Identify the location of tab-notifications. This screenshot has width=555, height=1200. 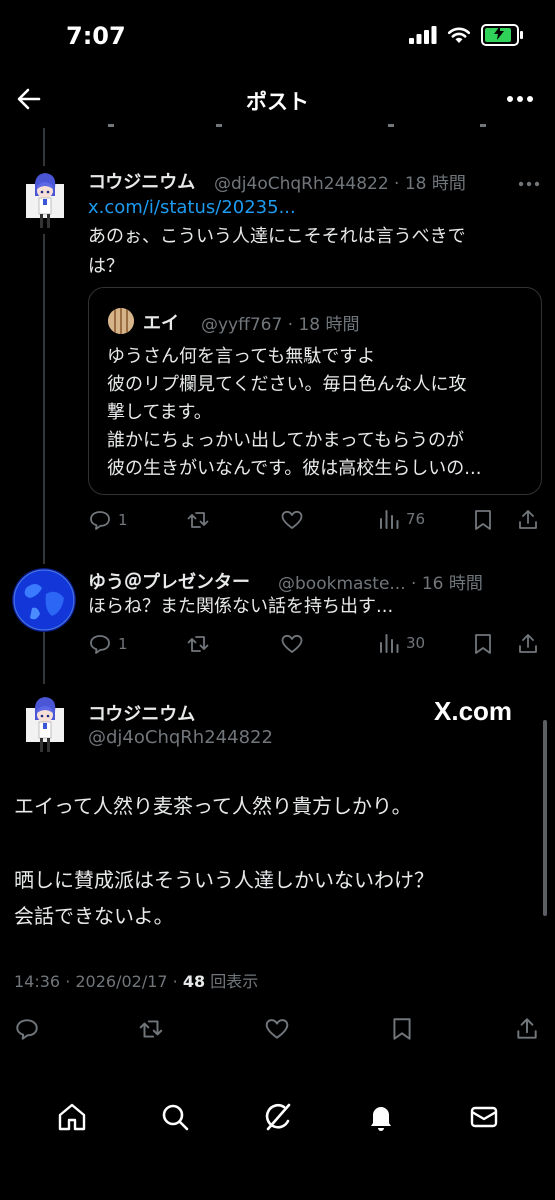
(381, 1117).